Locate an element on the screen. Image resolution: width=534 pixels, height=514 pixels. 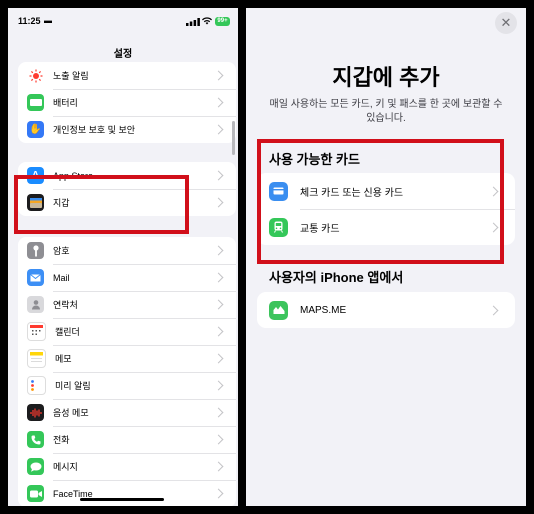
signal-icon is located at coordinates (193, 22).